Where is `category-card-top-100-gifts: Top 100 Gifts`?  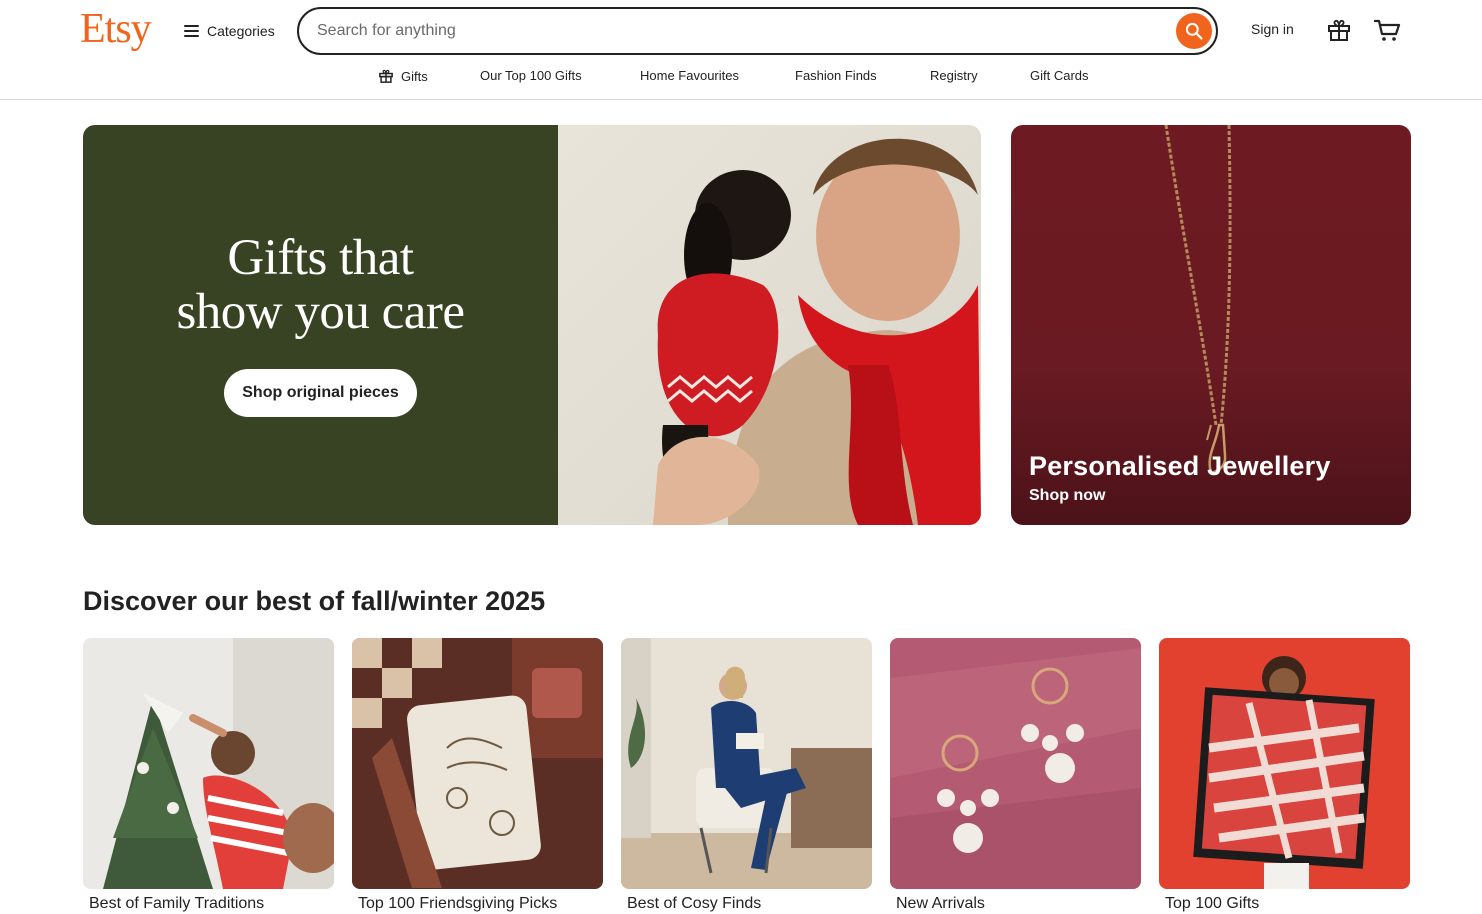
category-card-top-100-gifts: Top 100 Gifts is located at coordinates (1284, 775).